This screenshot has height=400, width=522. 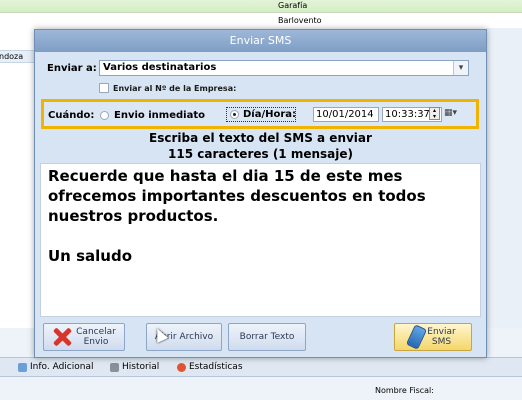 What do you see at coordinates (62, 337) in the screenshot?
I see `cancel-x-icon` at bounding box center [62, 337].